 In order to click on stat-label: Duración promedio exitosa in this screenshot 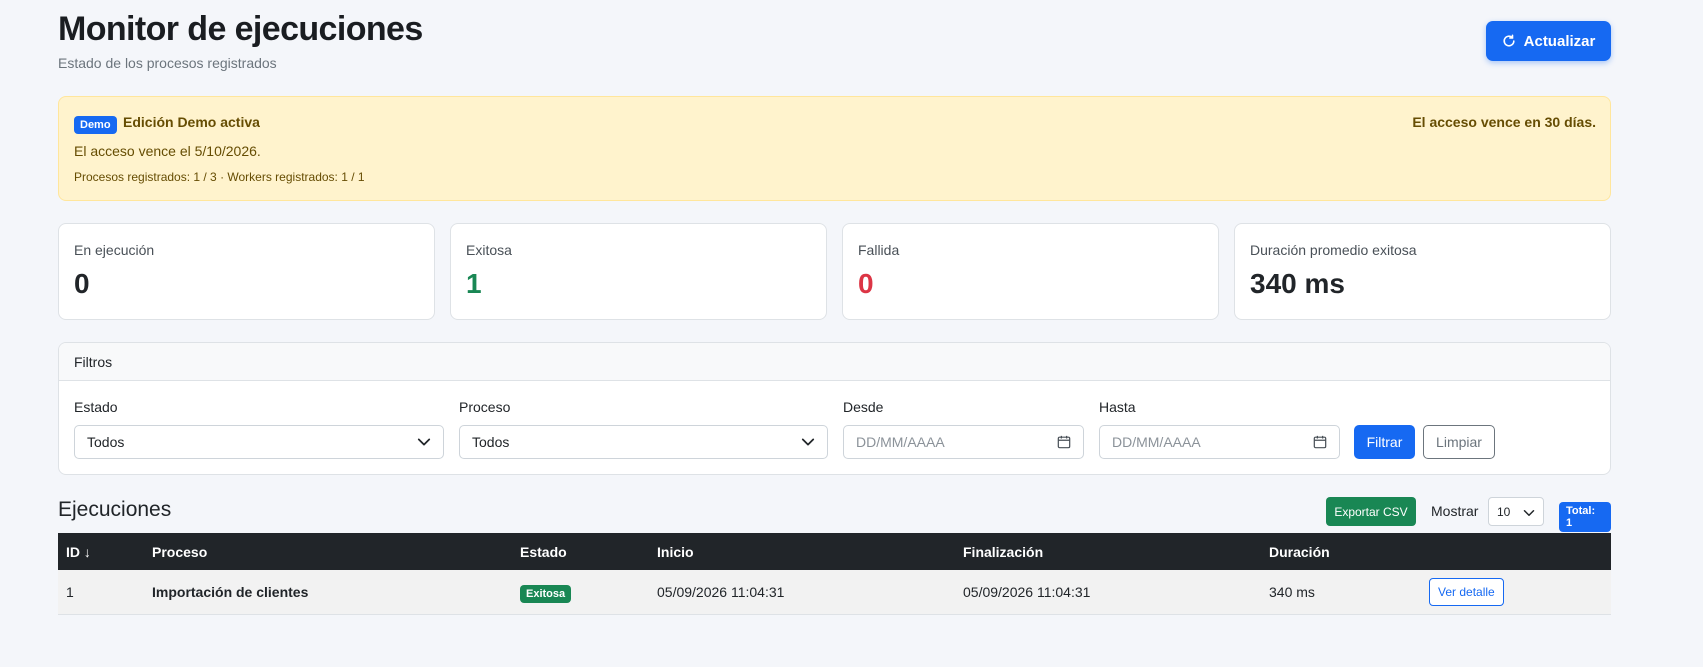, I will do `click(1333, 250)`.